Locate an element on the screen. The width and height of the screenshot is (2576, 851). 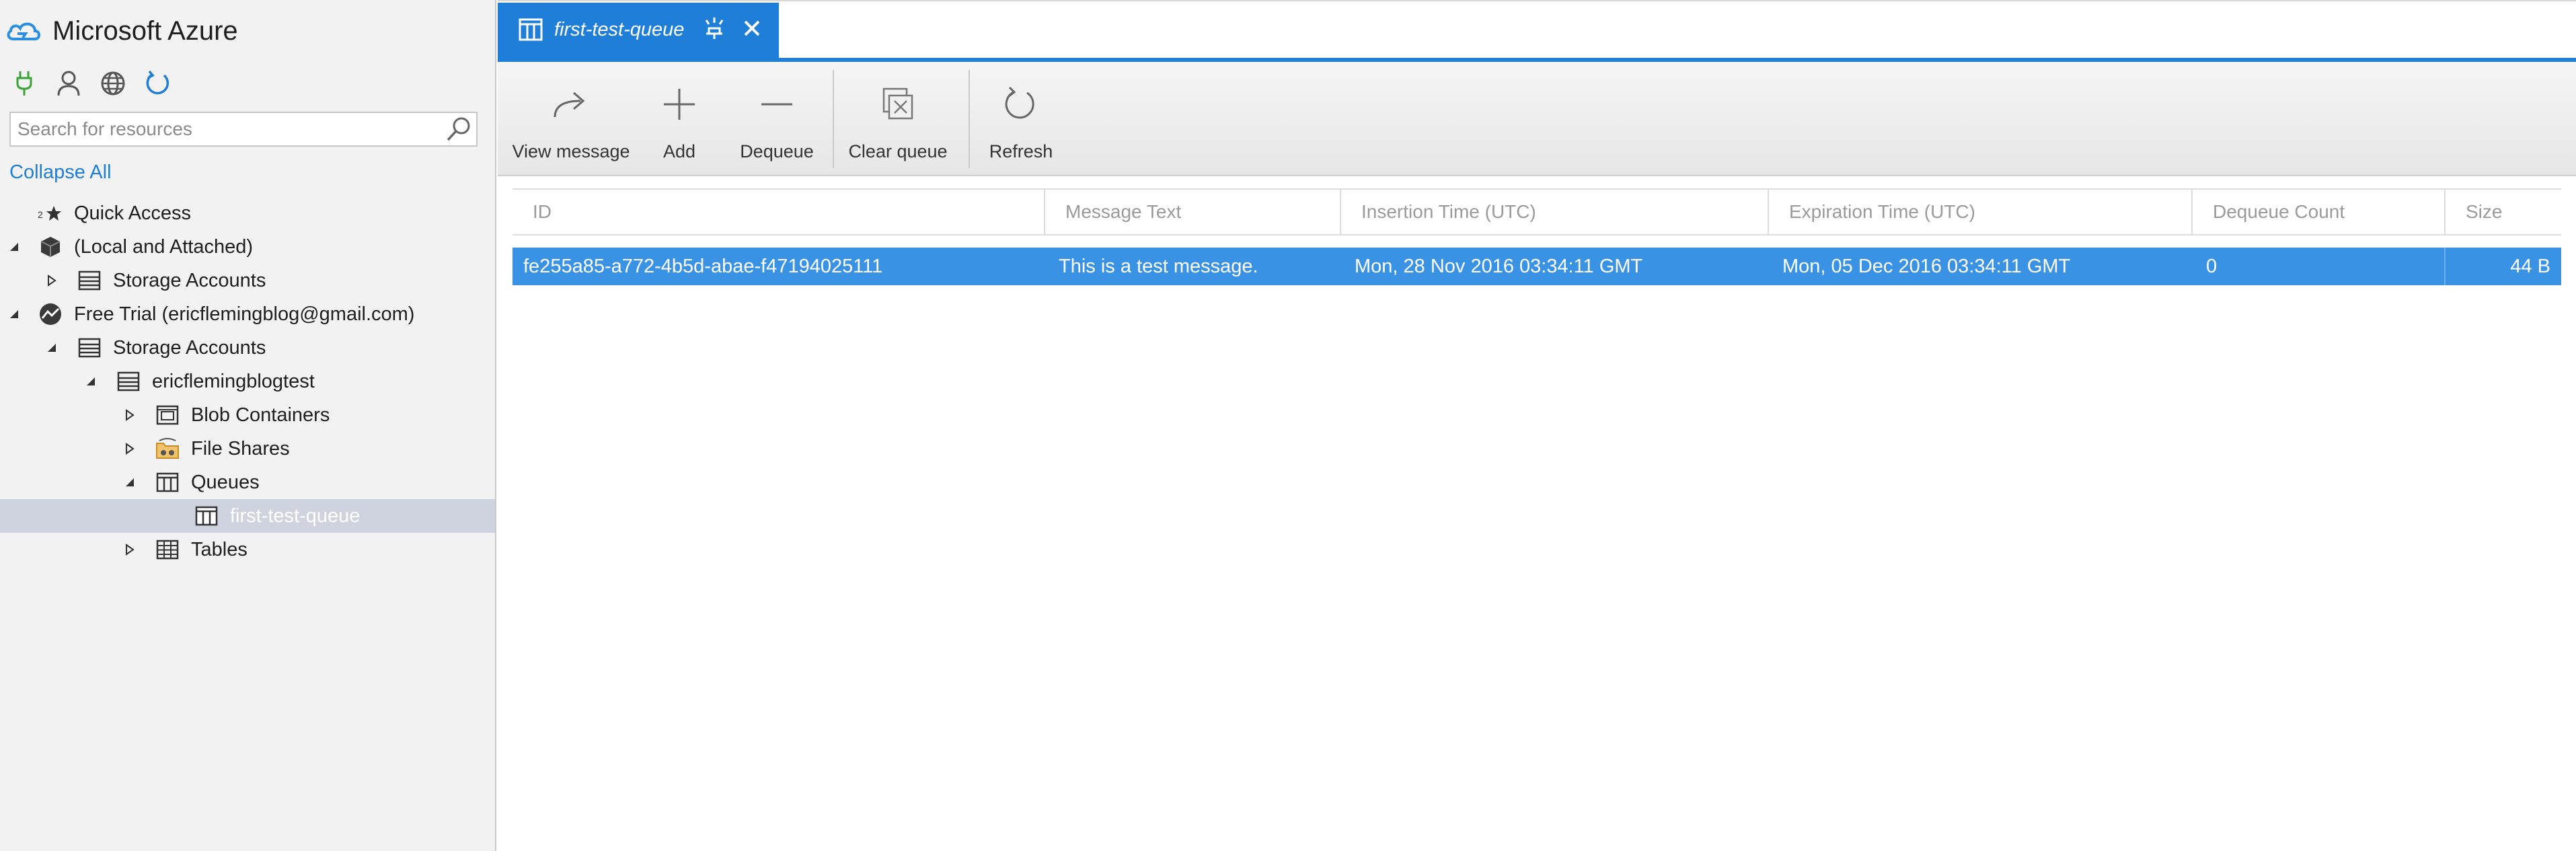
view-message-button: View message is located at coordinates (571, 119).